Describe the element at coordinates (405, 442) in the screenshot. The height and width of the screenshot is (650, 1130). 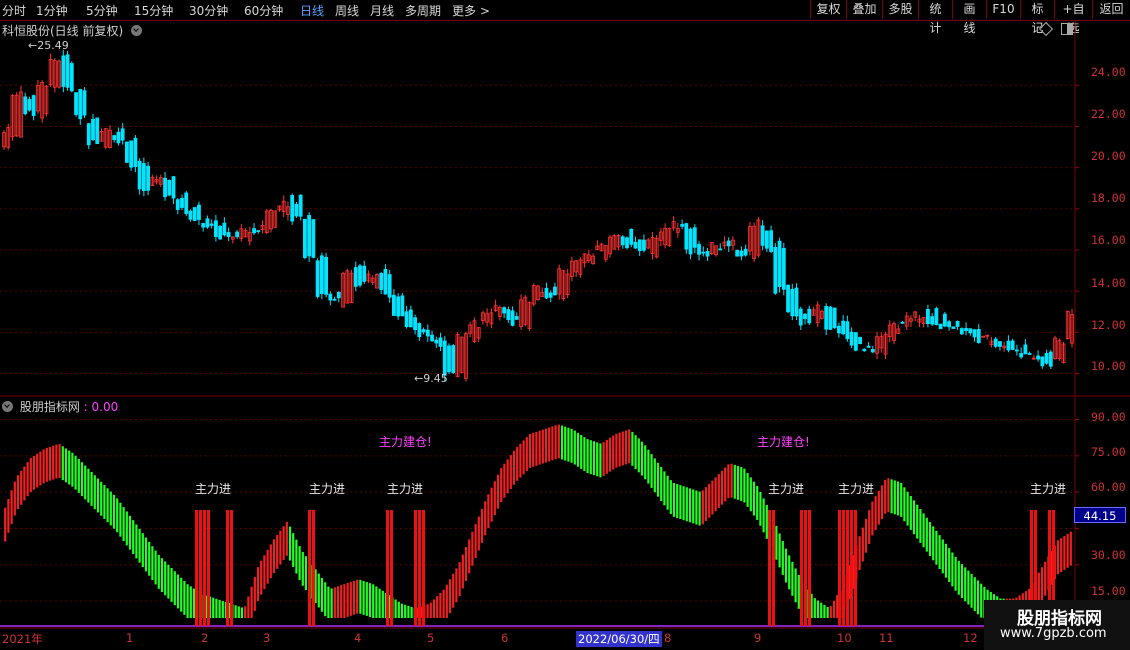
I see `build-position-label: 主力建仓!` at that location.